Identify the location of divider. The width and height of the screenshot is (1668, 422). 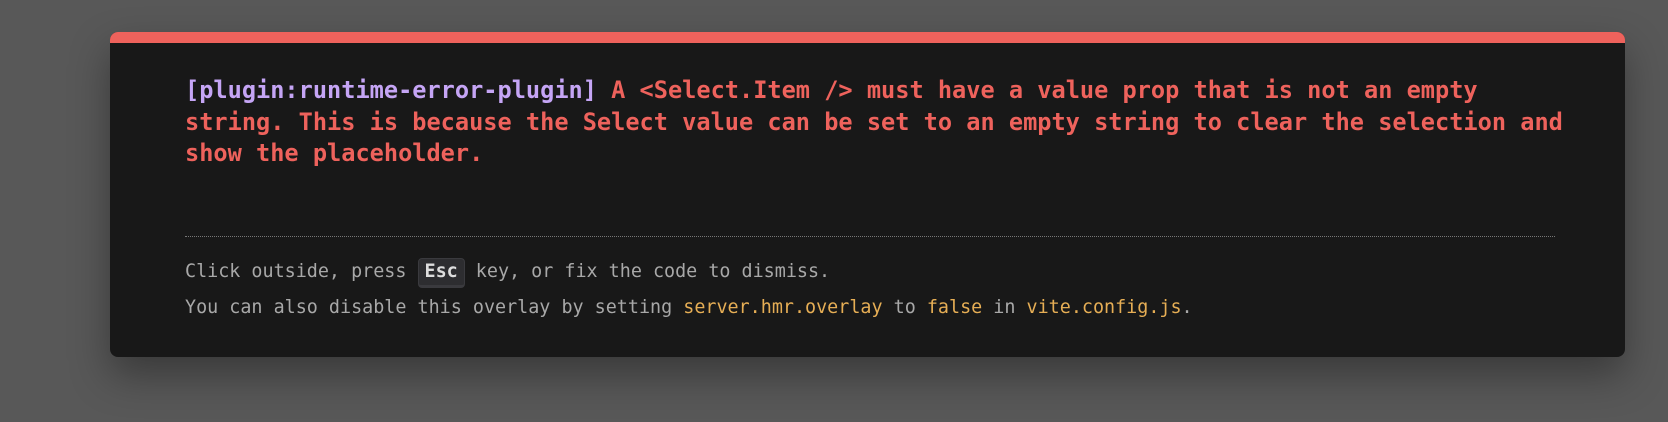
(870, 236).